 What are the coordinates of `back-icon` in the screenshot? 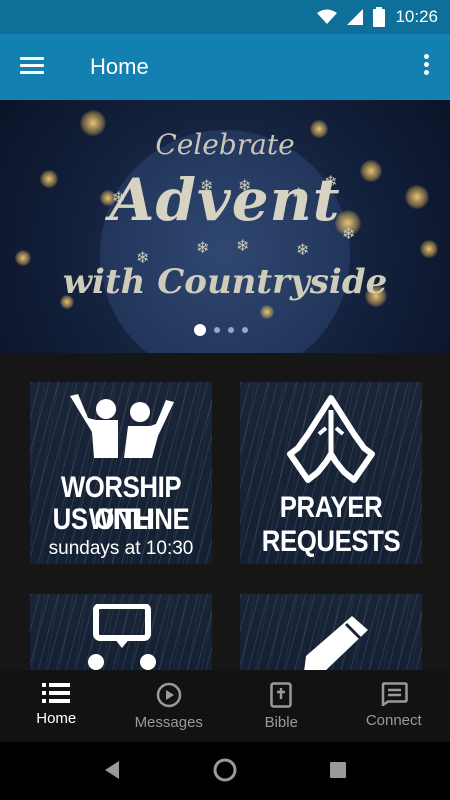 It's located at (112, 770).